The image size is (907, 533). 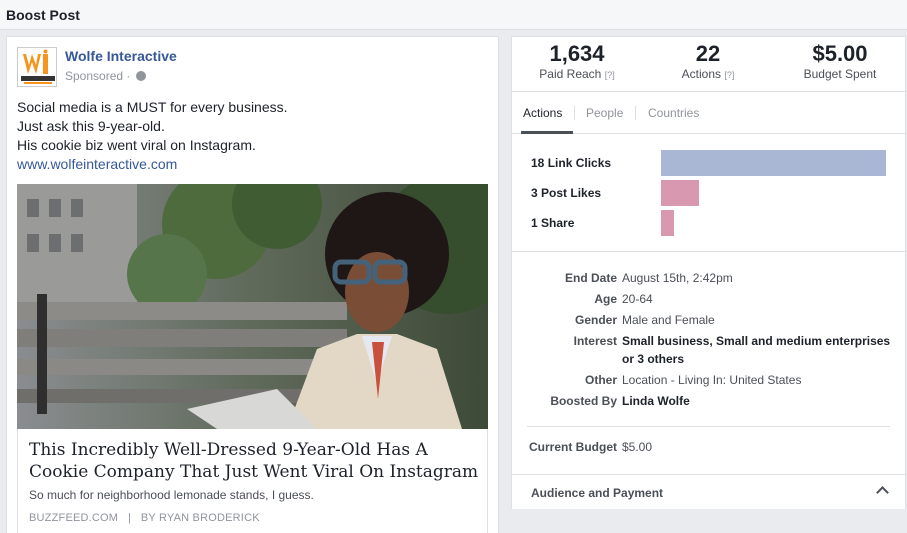 What do you see at coordinates (534, 193) in the screenshot?
I see `action-count: 3` at bounding box center [534, 193].